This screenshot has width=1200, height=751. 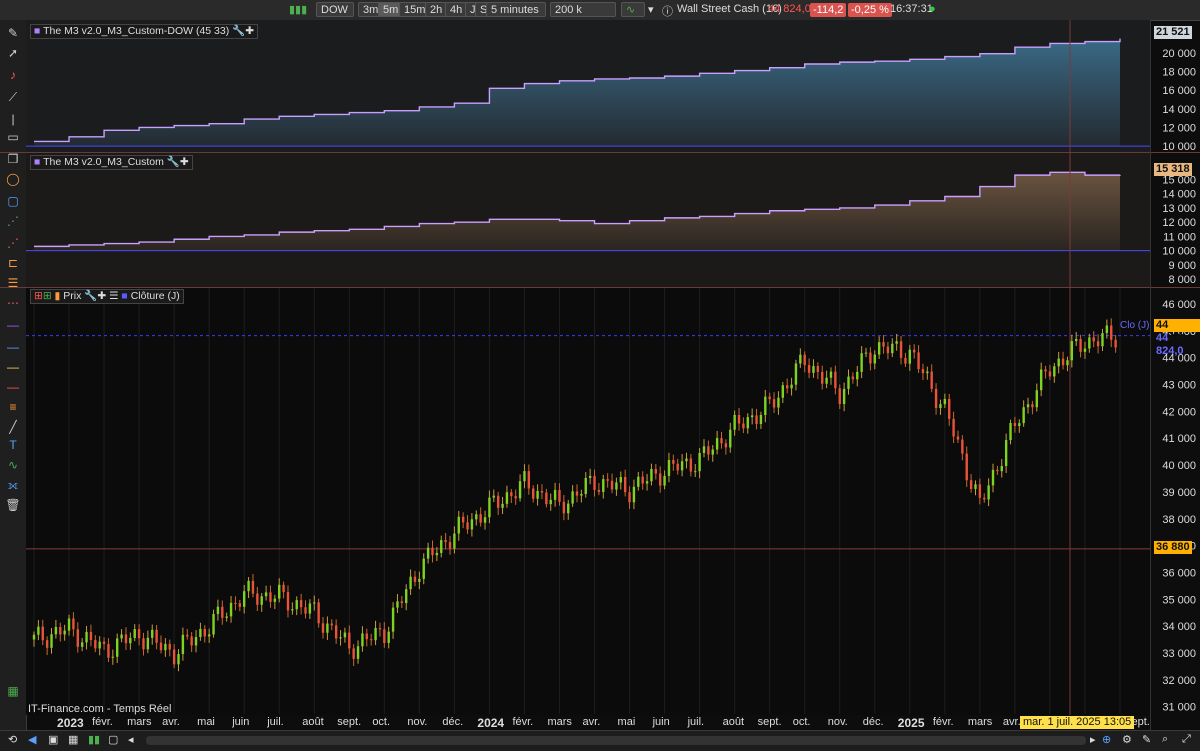 I want to click on settings-icon: ⚙, so click(x=1127, y=739).